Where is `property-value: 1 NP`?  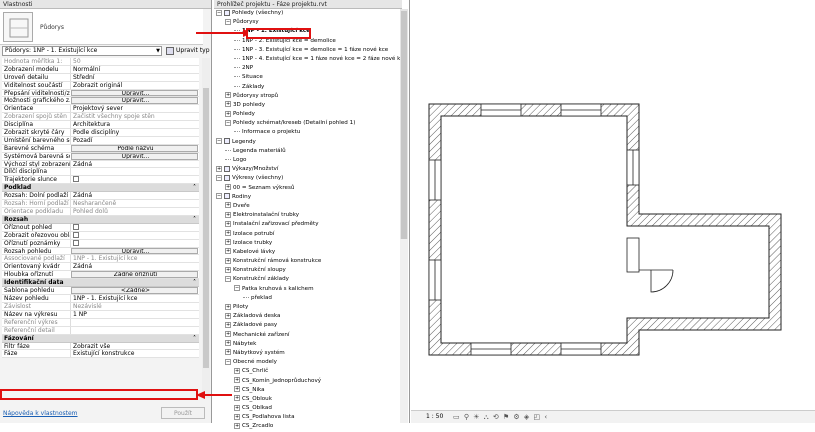 property-value: 1 NP is located at coordinates (134, 314).